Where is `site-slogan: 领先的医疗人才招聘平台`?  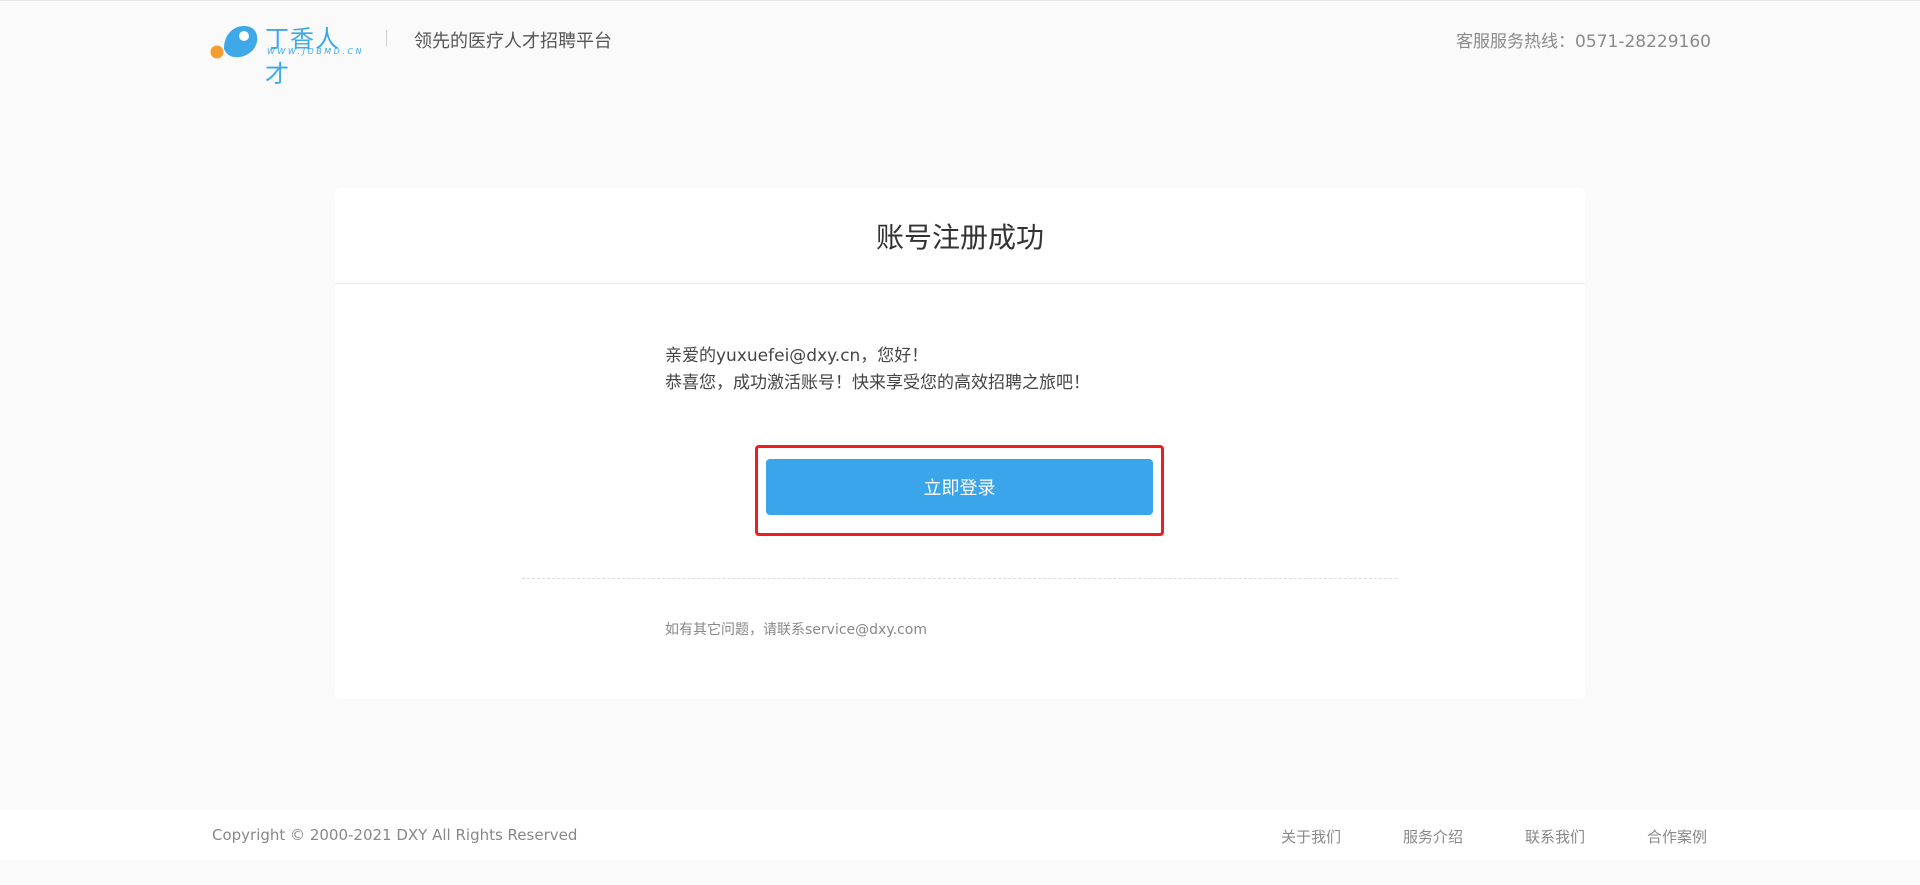 site-slogan: 领先的医疗人才招聘平台 is located at coordinates (513, 41).